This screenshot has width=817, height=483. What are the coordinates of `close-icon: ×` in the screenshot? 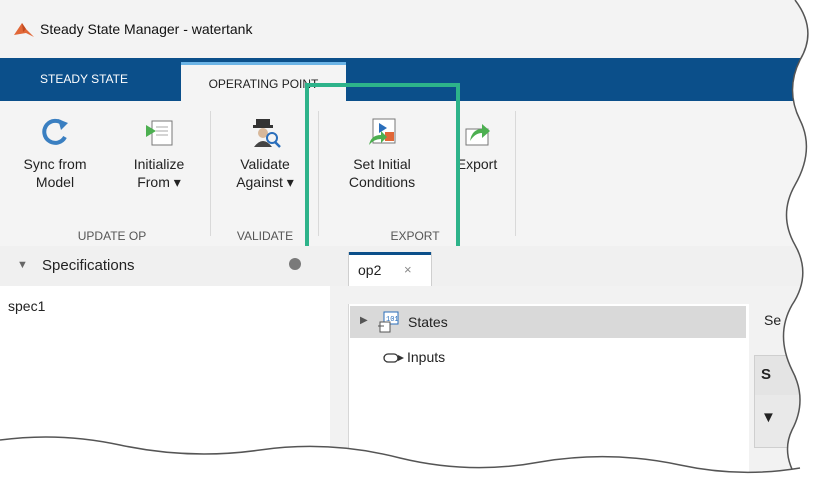 It's located at (408, 269).